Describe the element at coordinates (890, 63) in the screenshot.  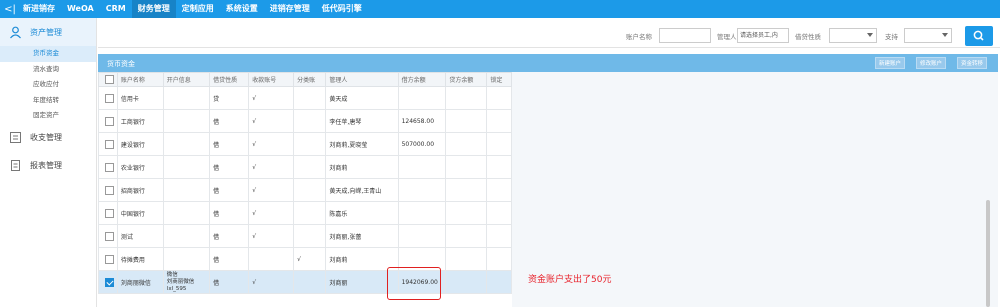
I see `new-account-button: 新建账户` at that location.